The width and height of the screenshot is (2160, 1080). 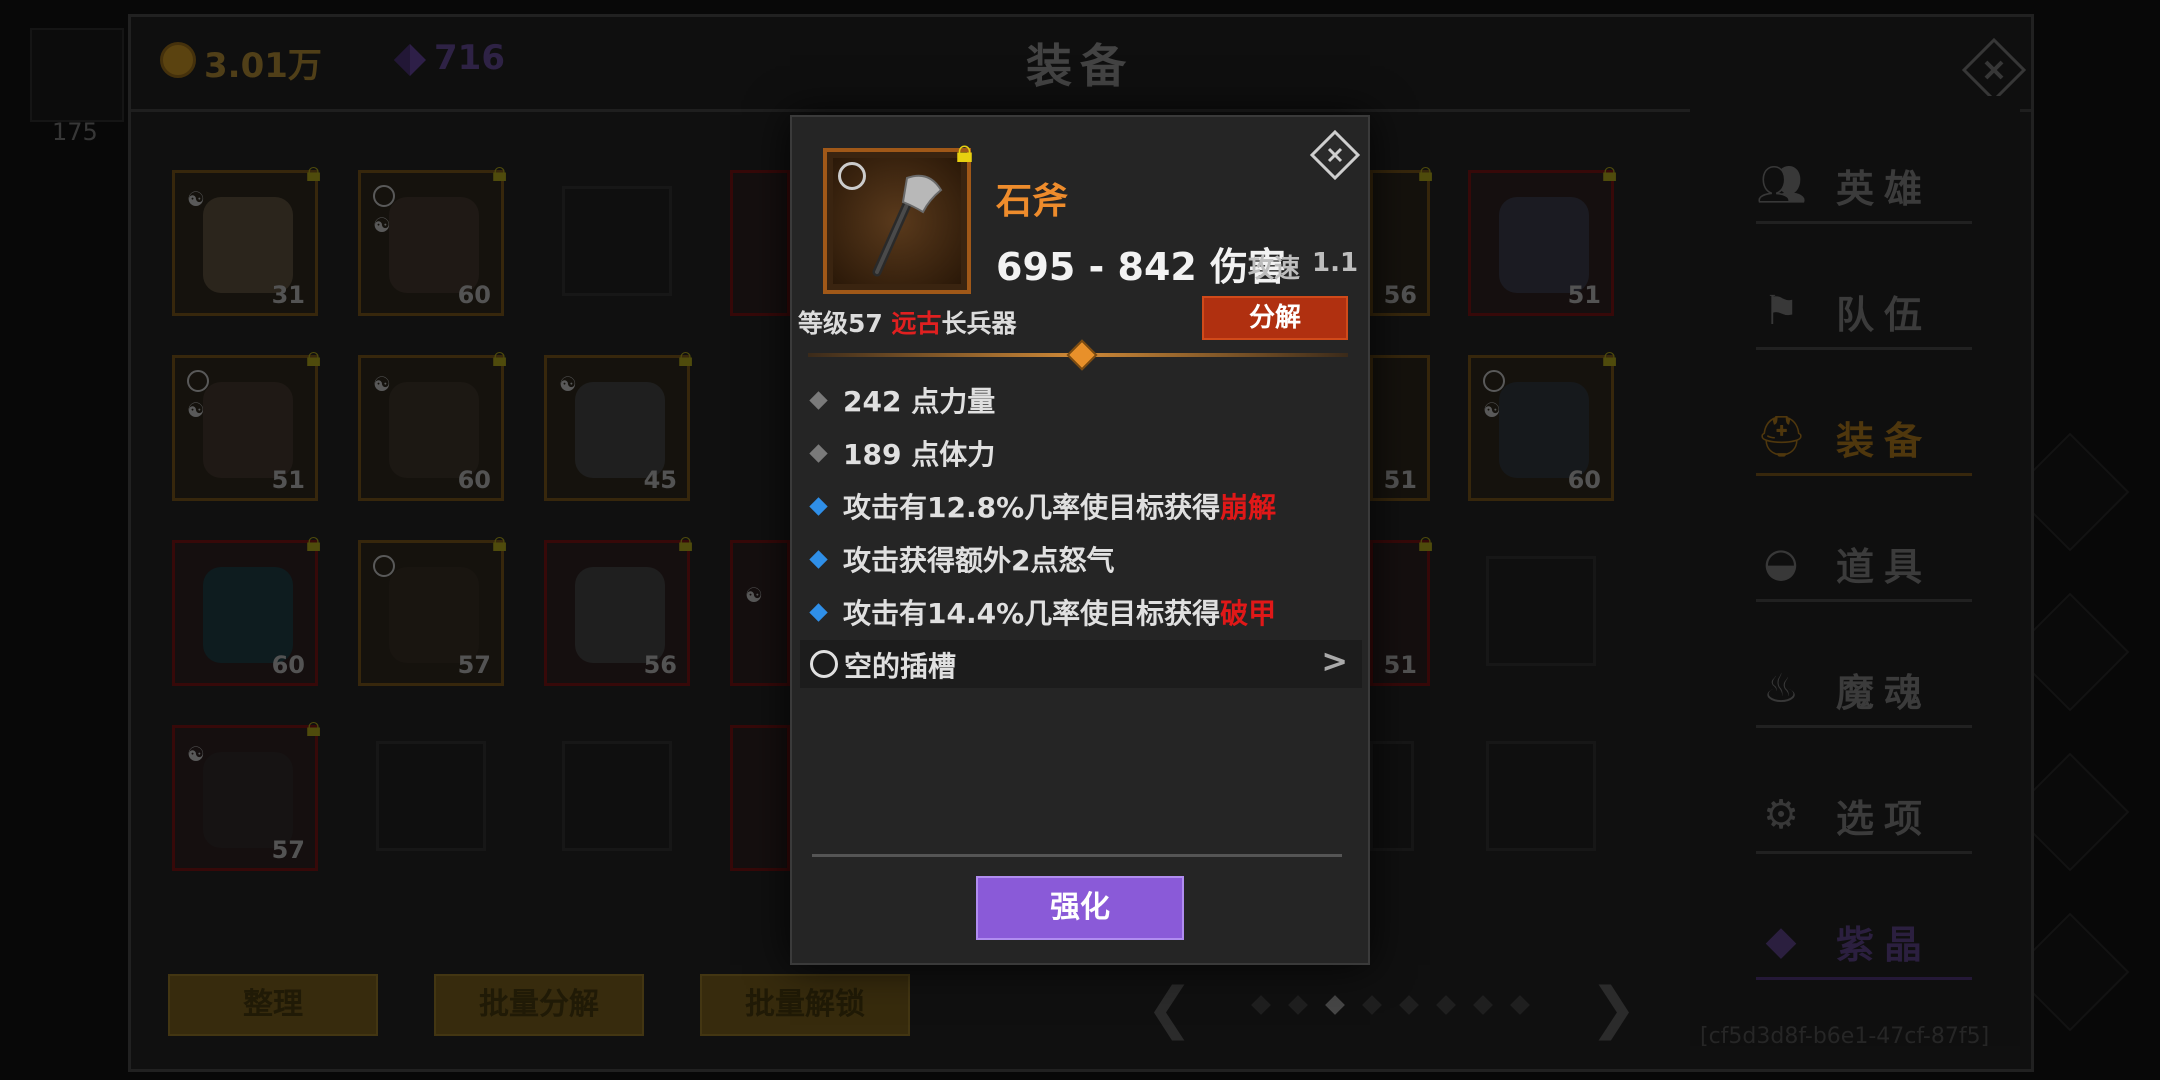 What do you see at coordinates (964, 151) in the screenshot?
I see `lock-icon: 🔒︎` at bounding box center [964, 151].